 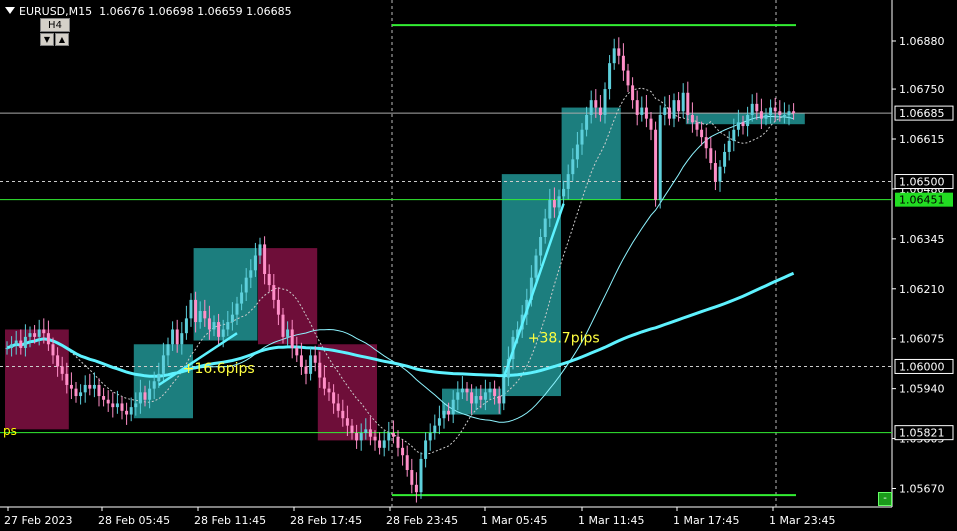 What do you see at coordinates (47, 39) in the screenshot?
I see `timeframe-down-button: ▼` at bounding box center [47, 39].